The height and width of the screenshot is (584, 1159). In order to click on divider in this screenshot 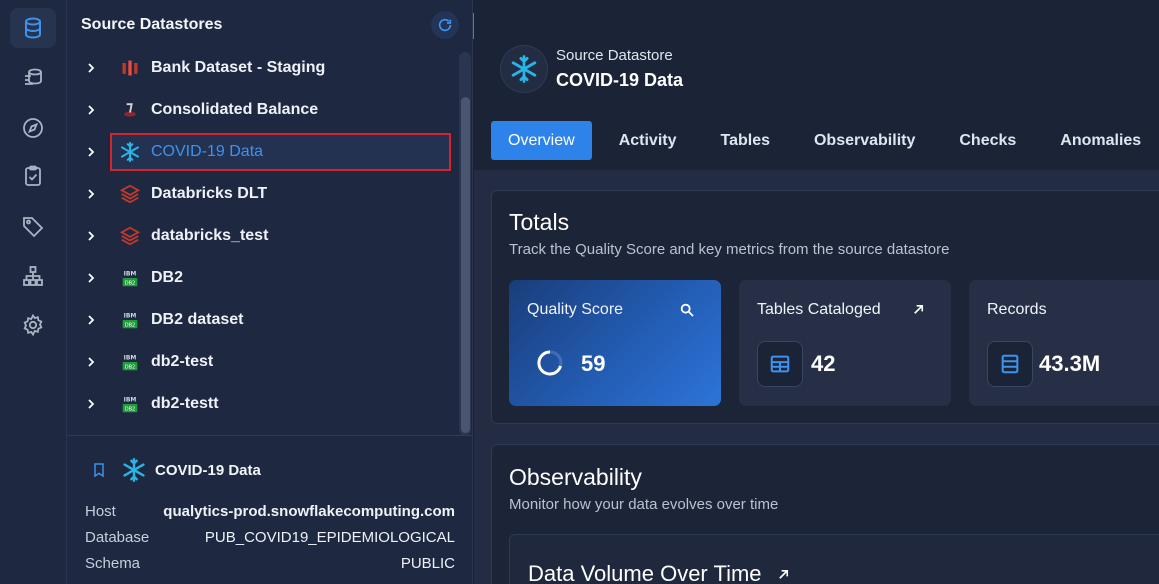, I will do `click(270, 435)`.